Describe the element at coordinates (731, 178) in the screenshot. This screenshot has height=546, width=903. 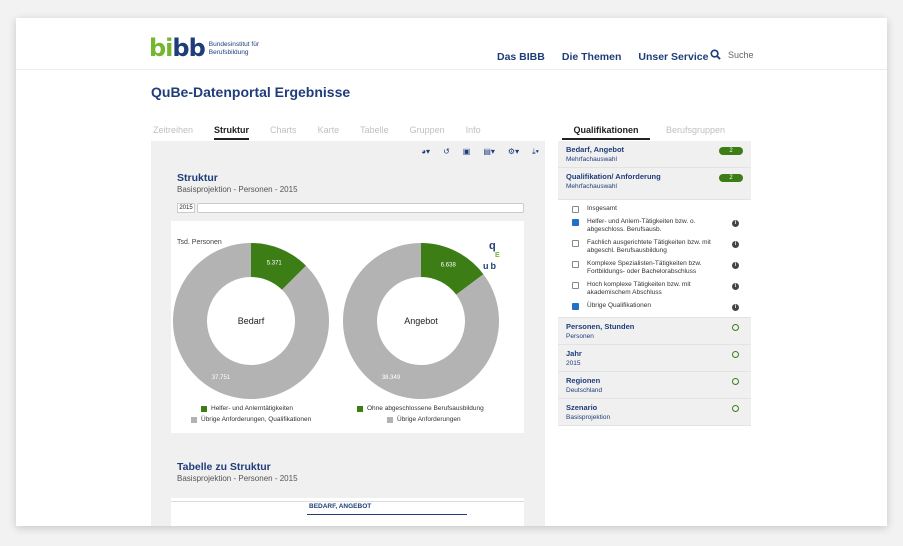
I see `selection-count-badge: 2` at that location.